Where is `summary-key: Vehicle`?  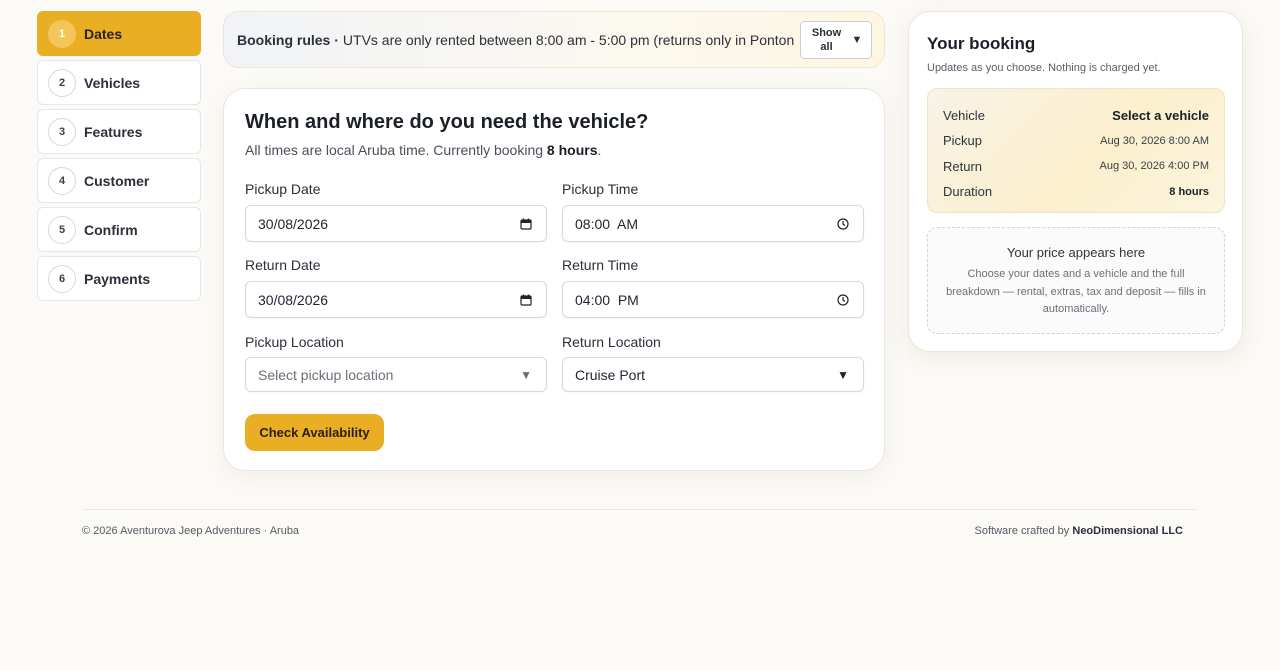
summary-key: Vehicle is located at coordinates (964, 116).